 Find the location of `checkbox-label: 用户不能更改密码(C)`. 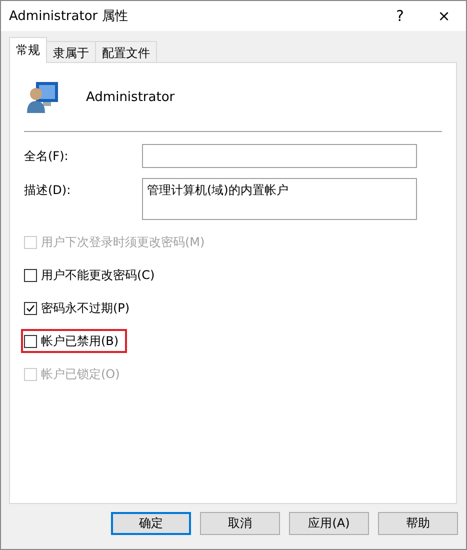

checkbox-label: 用户不能更改密码(C) is located at coordinates (98, 275).